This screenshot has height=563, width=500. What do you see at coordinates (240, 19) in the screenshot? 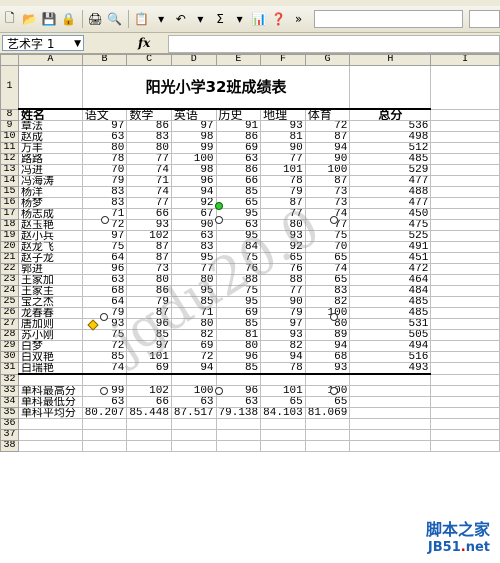
I see `autosum-dropdown-icon: ▾` at bounding box center [240, 19].